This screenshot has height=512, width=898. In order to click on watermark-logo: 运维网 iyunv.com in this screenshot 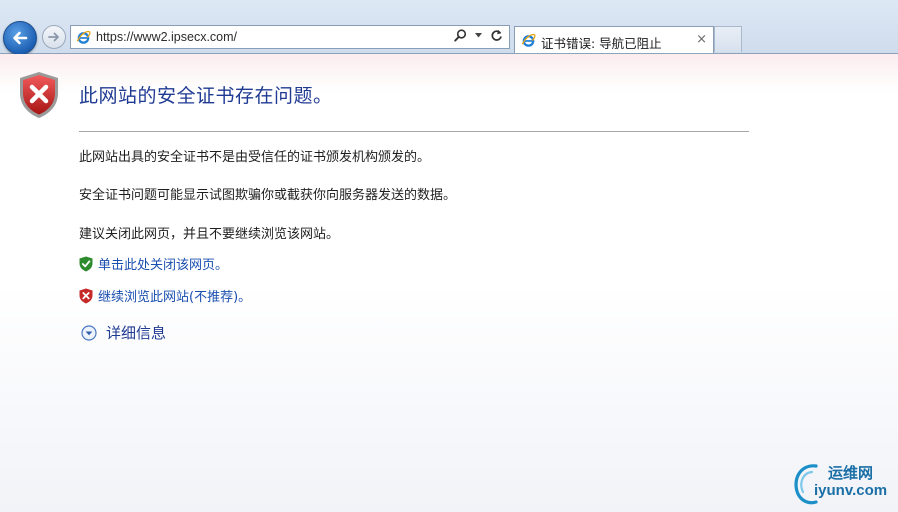, I will do `click(842, 483)`.